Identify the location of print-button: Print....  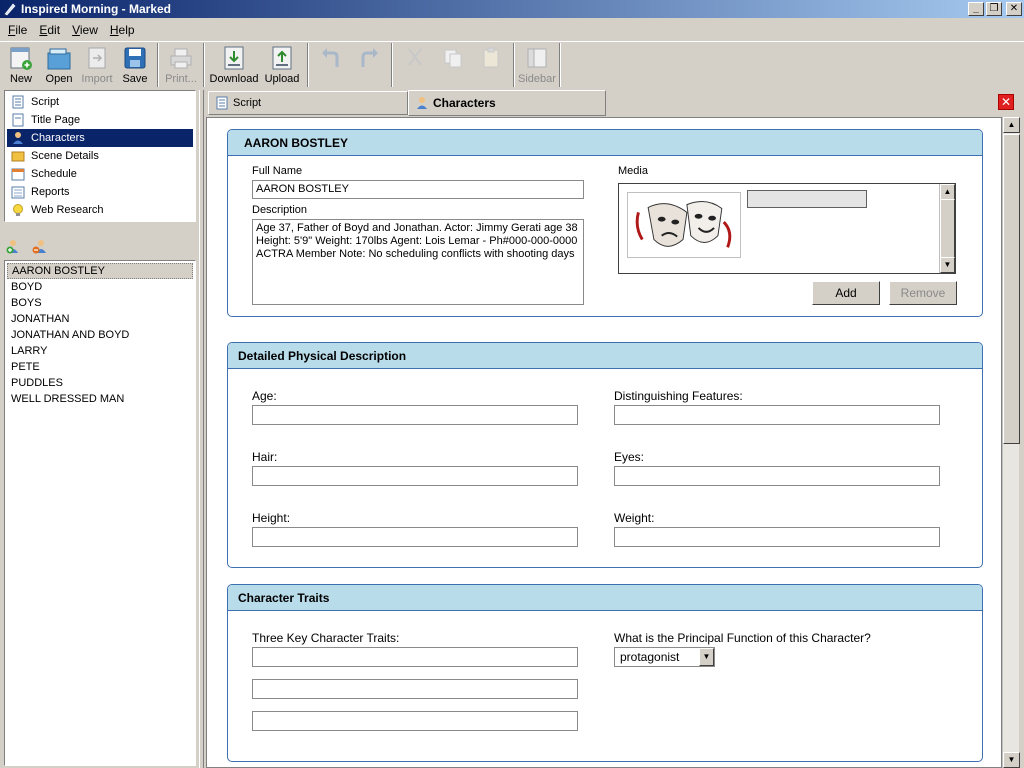
(181, 65).